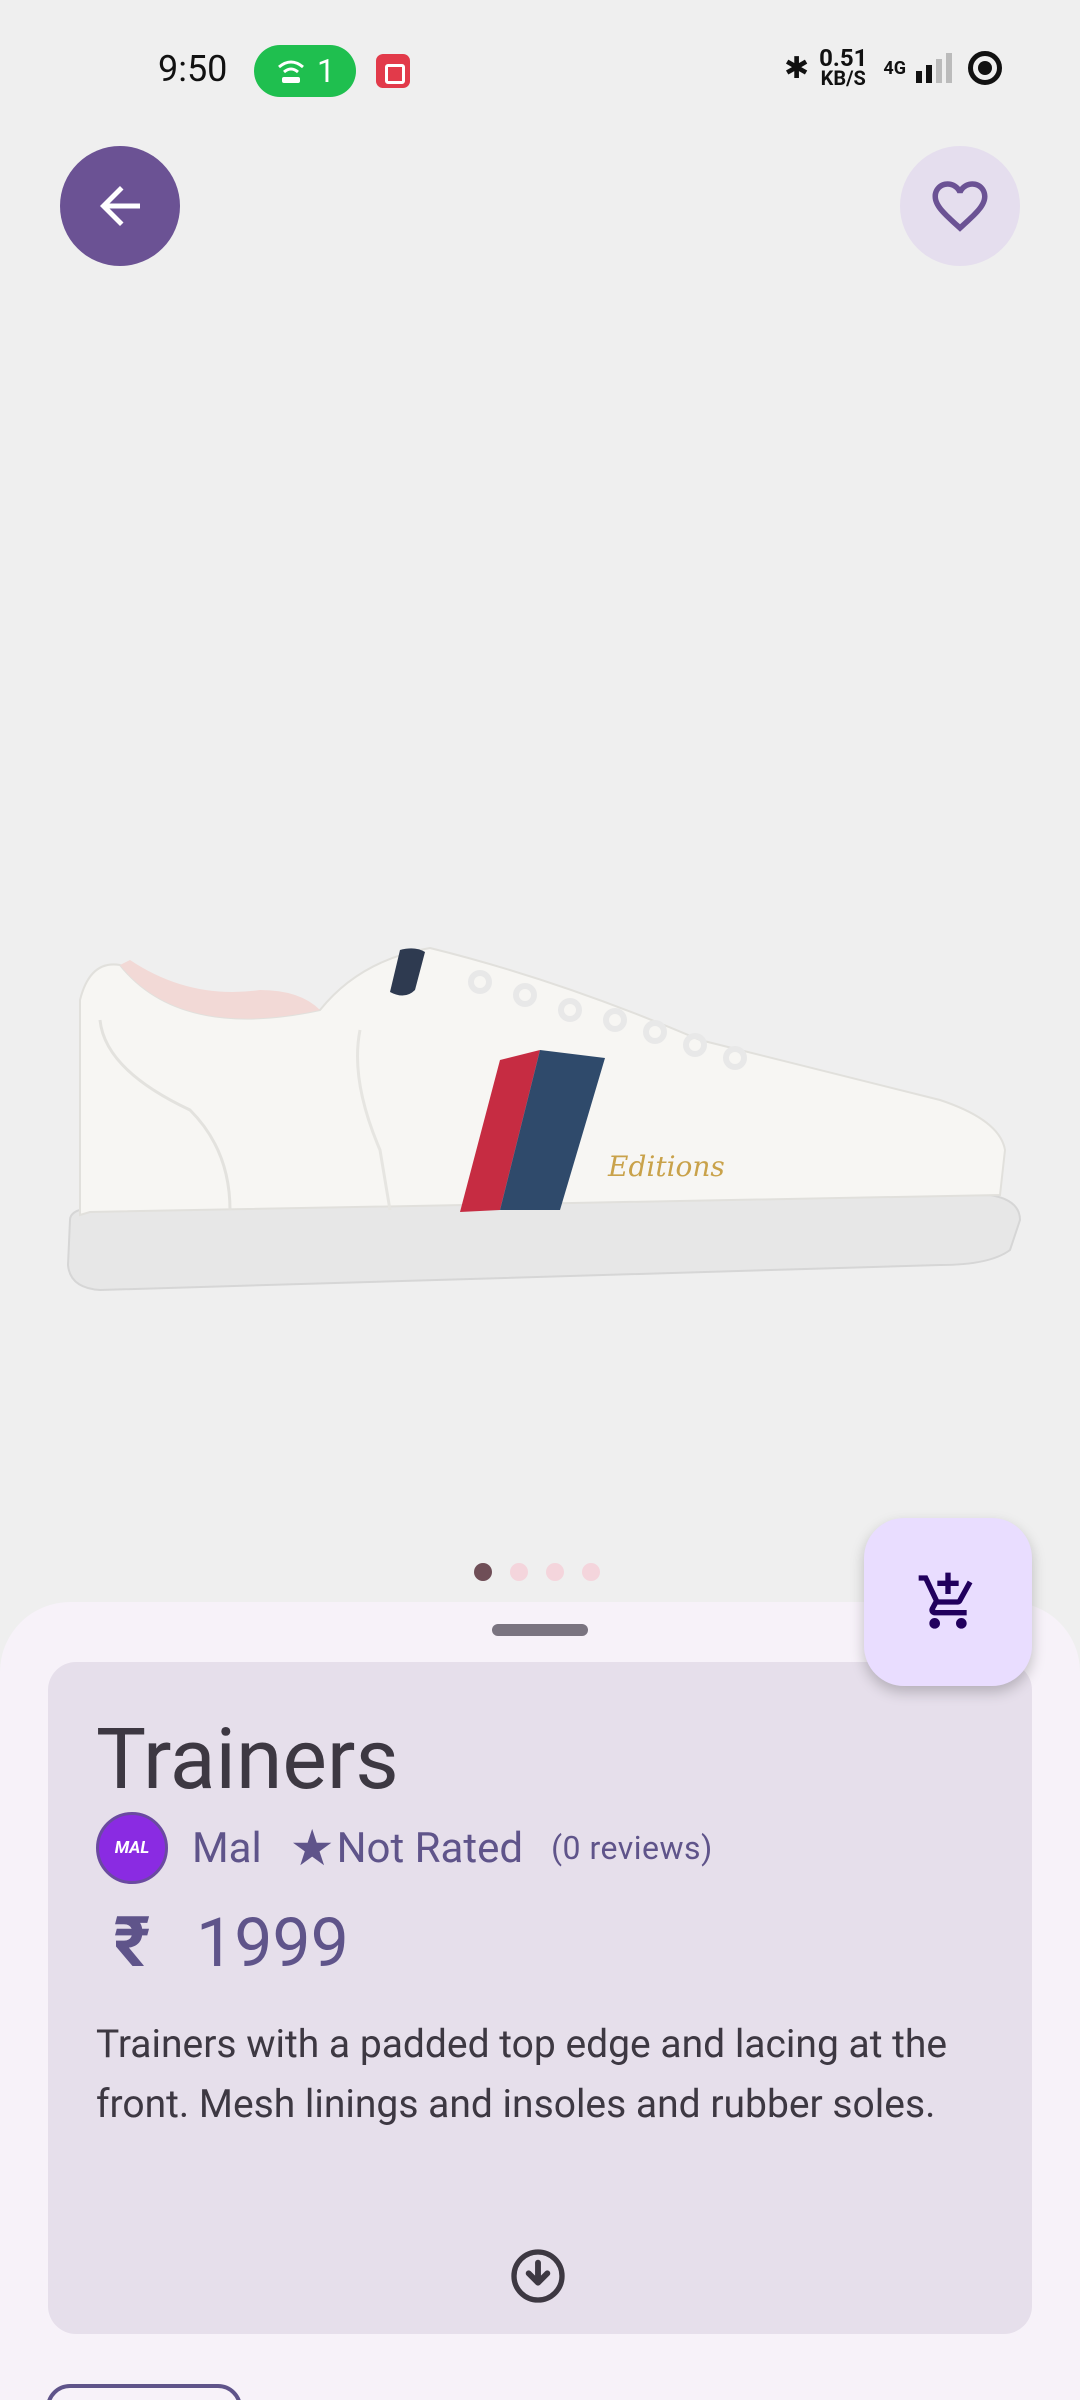 The width and height of the screenshot is (1080, 2400). I want to click on status-icons: ✱ 0.51 KB/S 4G, so click(892, 67).